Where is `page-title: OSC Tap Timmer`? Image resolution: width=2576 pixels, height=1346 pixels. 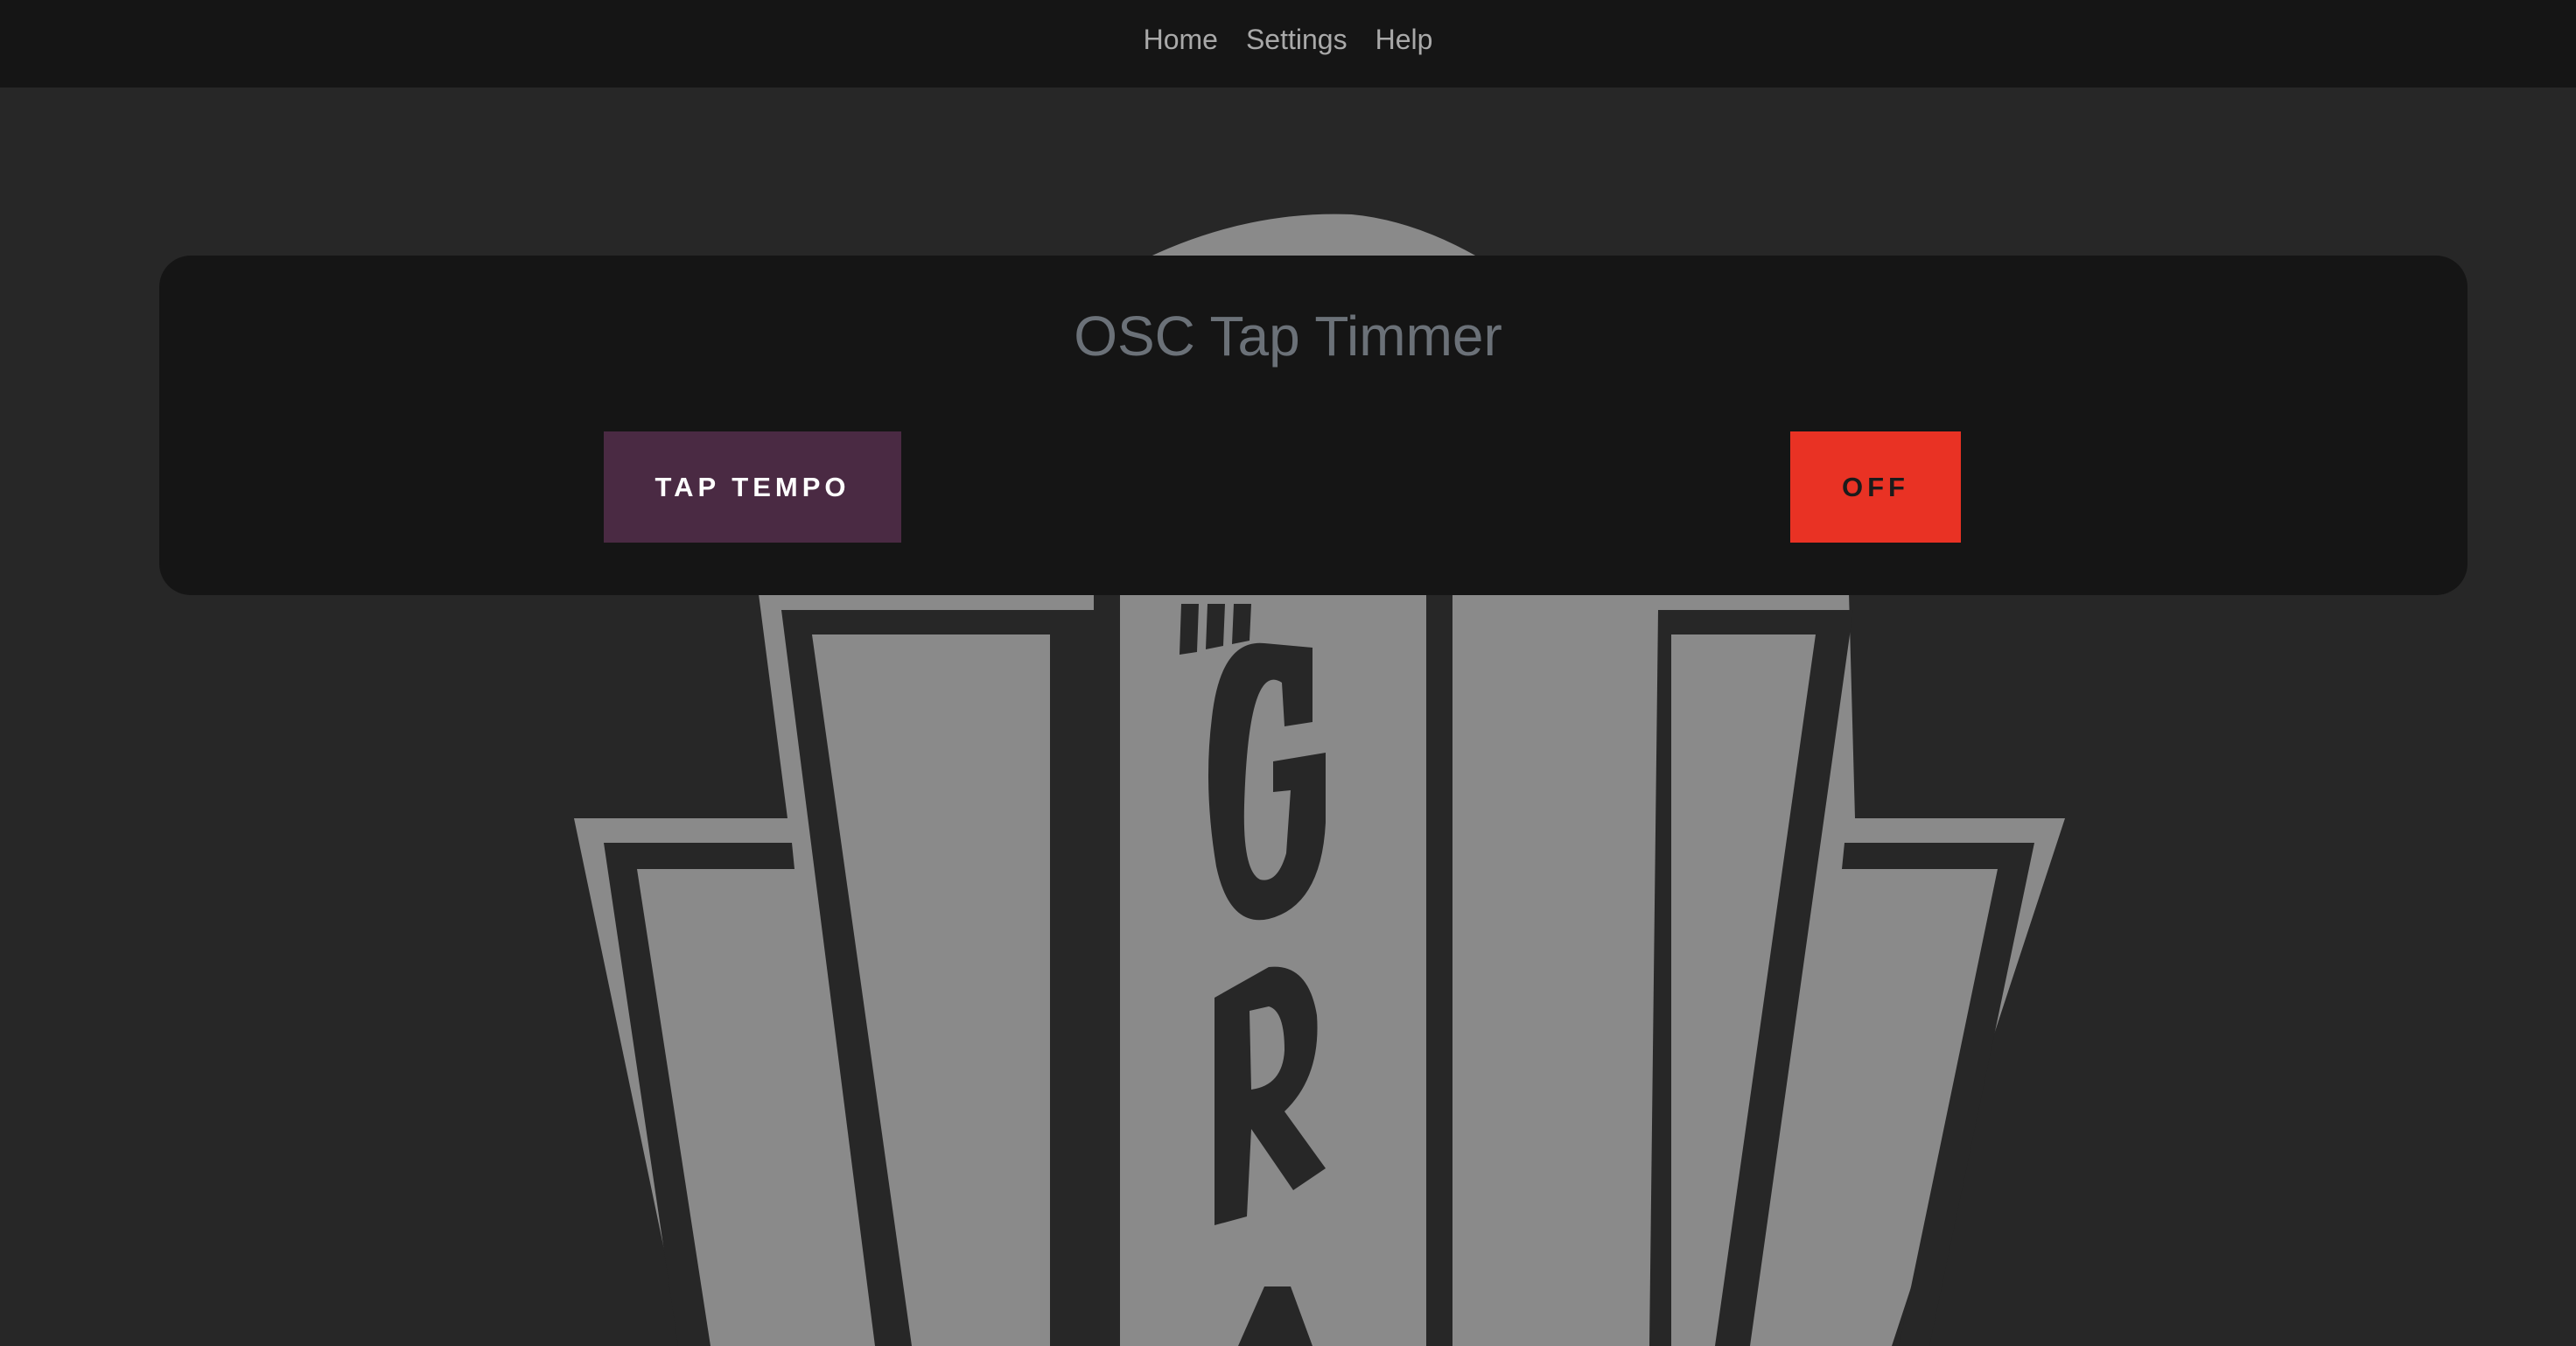 page-title: OSC Tap Timmer is located at coordinates (1288, 336).